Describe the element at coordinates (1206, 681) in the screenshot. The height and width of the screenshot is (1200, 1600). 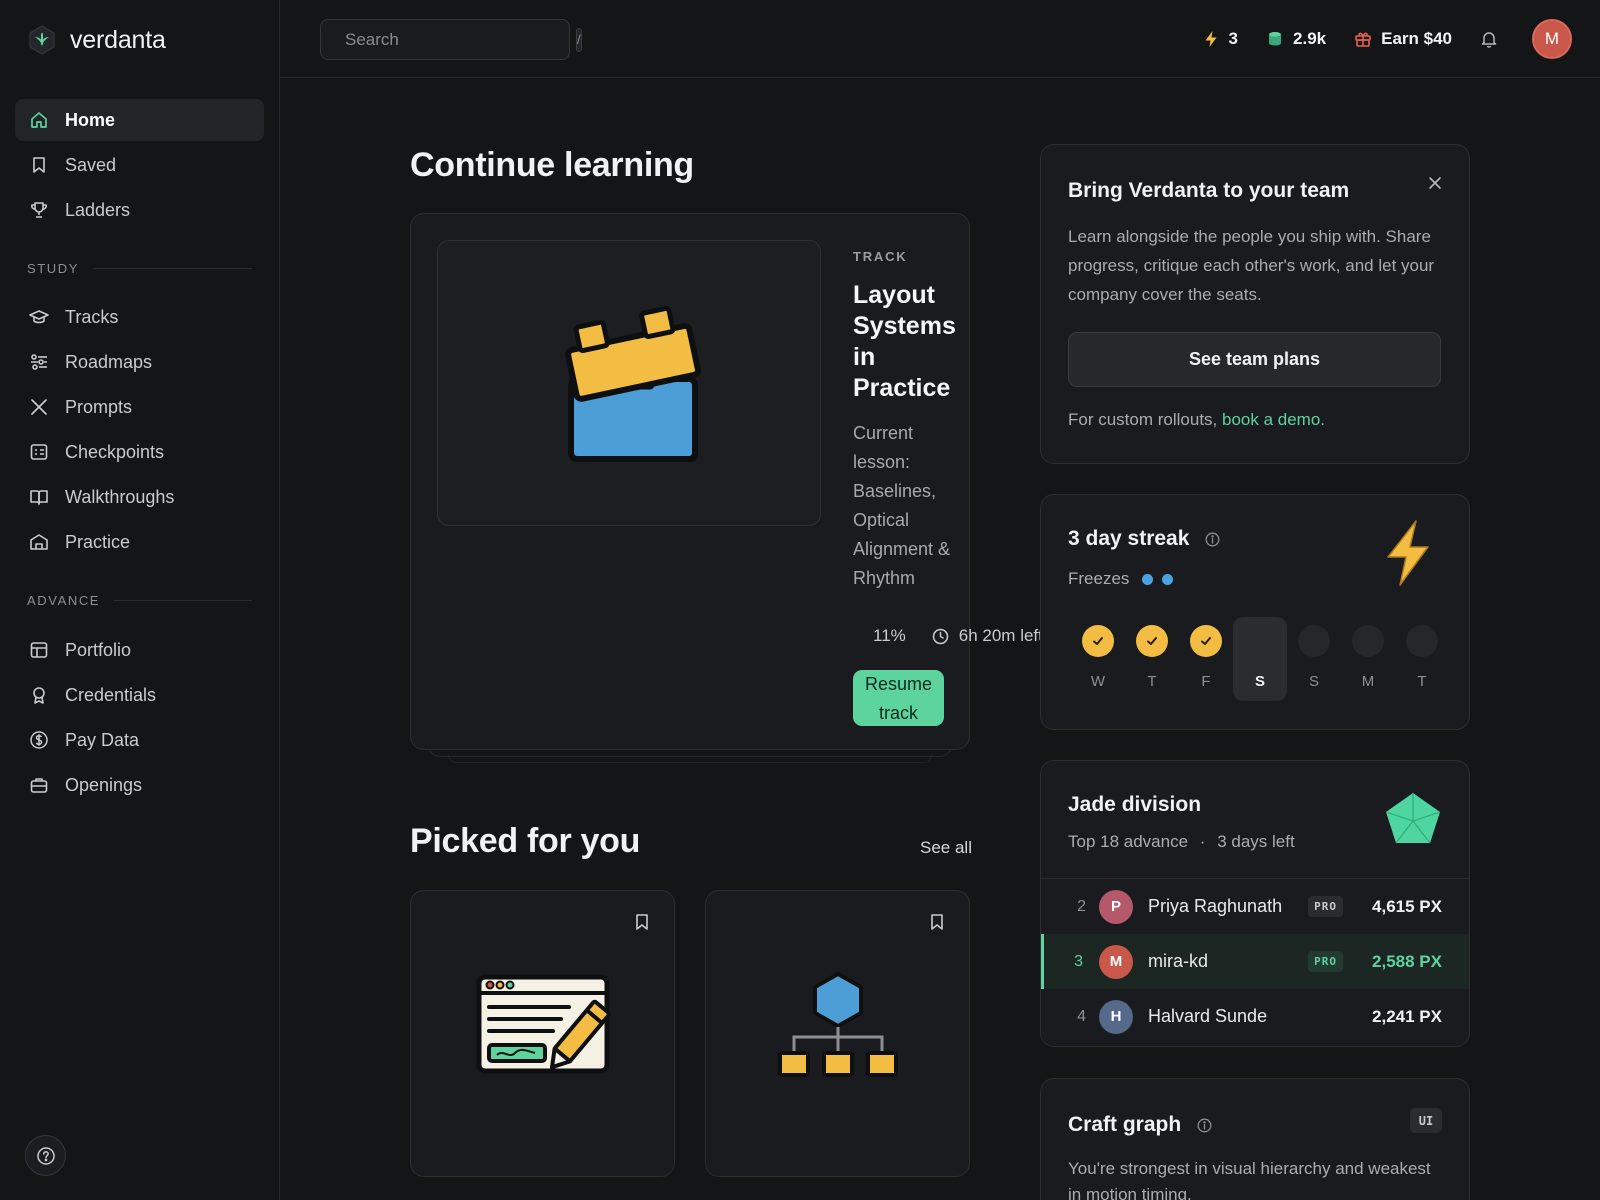
I see `day-label: F` at that location.